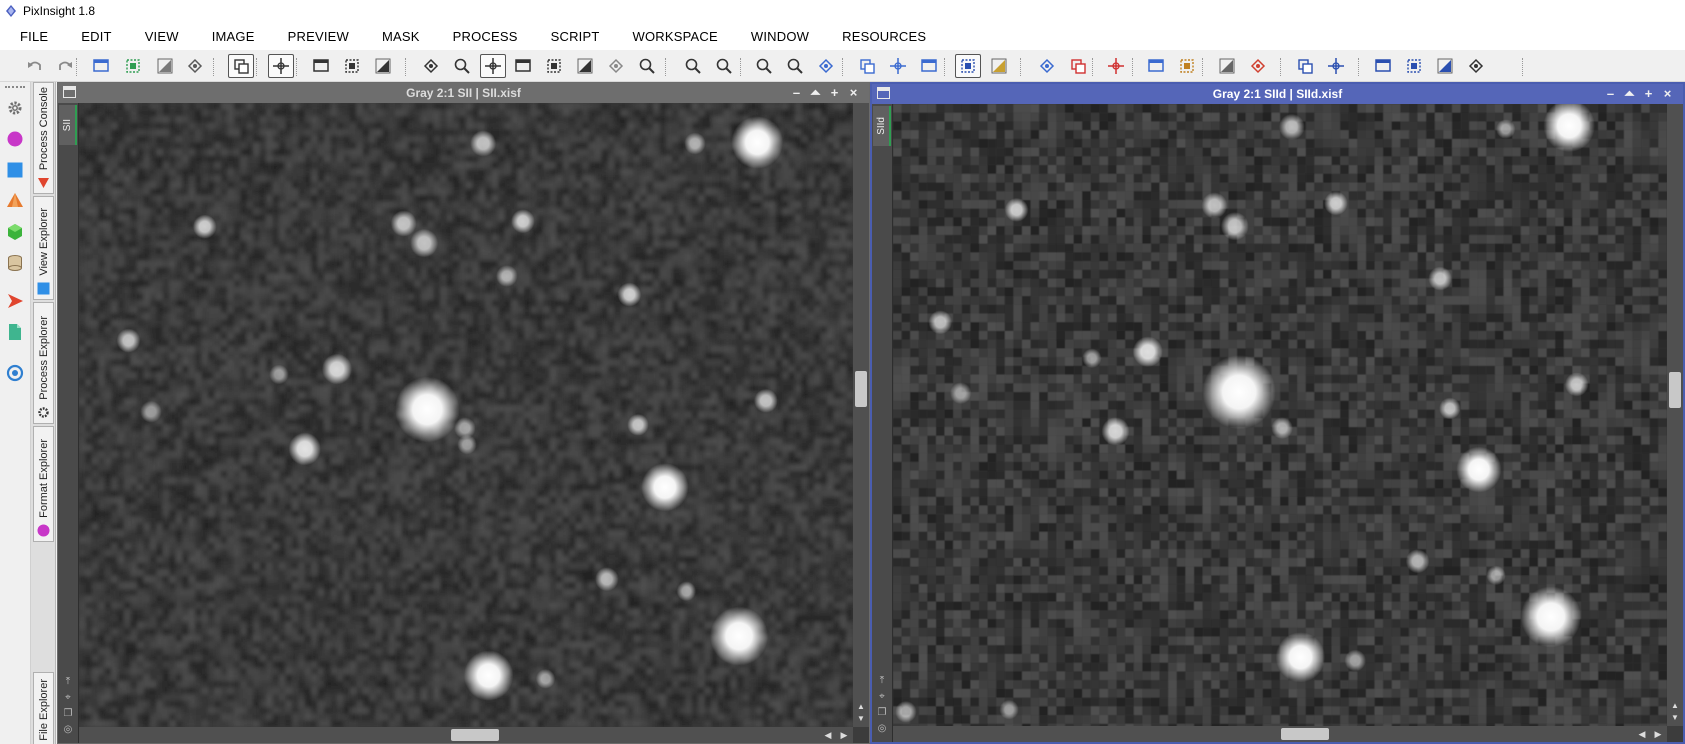  I want to click on window-title-bar: Gray 2:1 SIId | SIId.xisf – ⏶ + ×, so click(1277, 94).